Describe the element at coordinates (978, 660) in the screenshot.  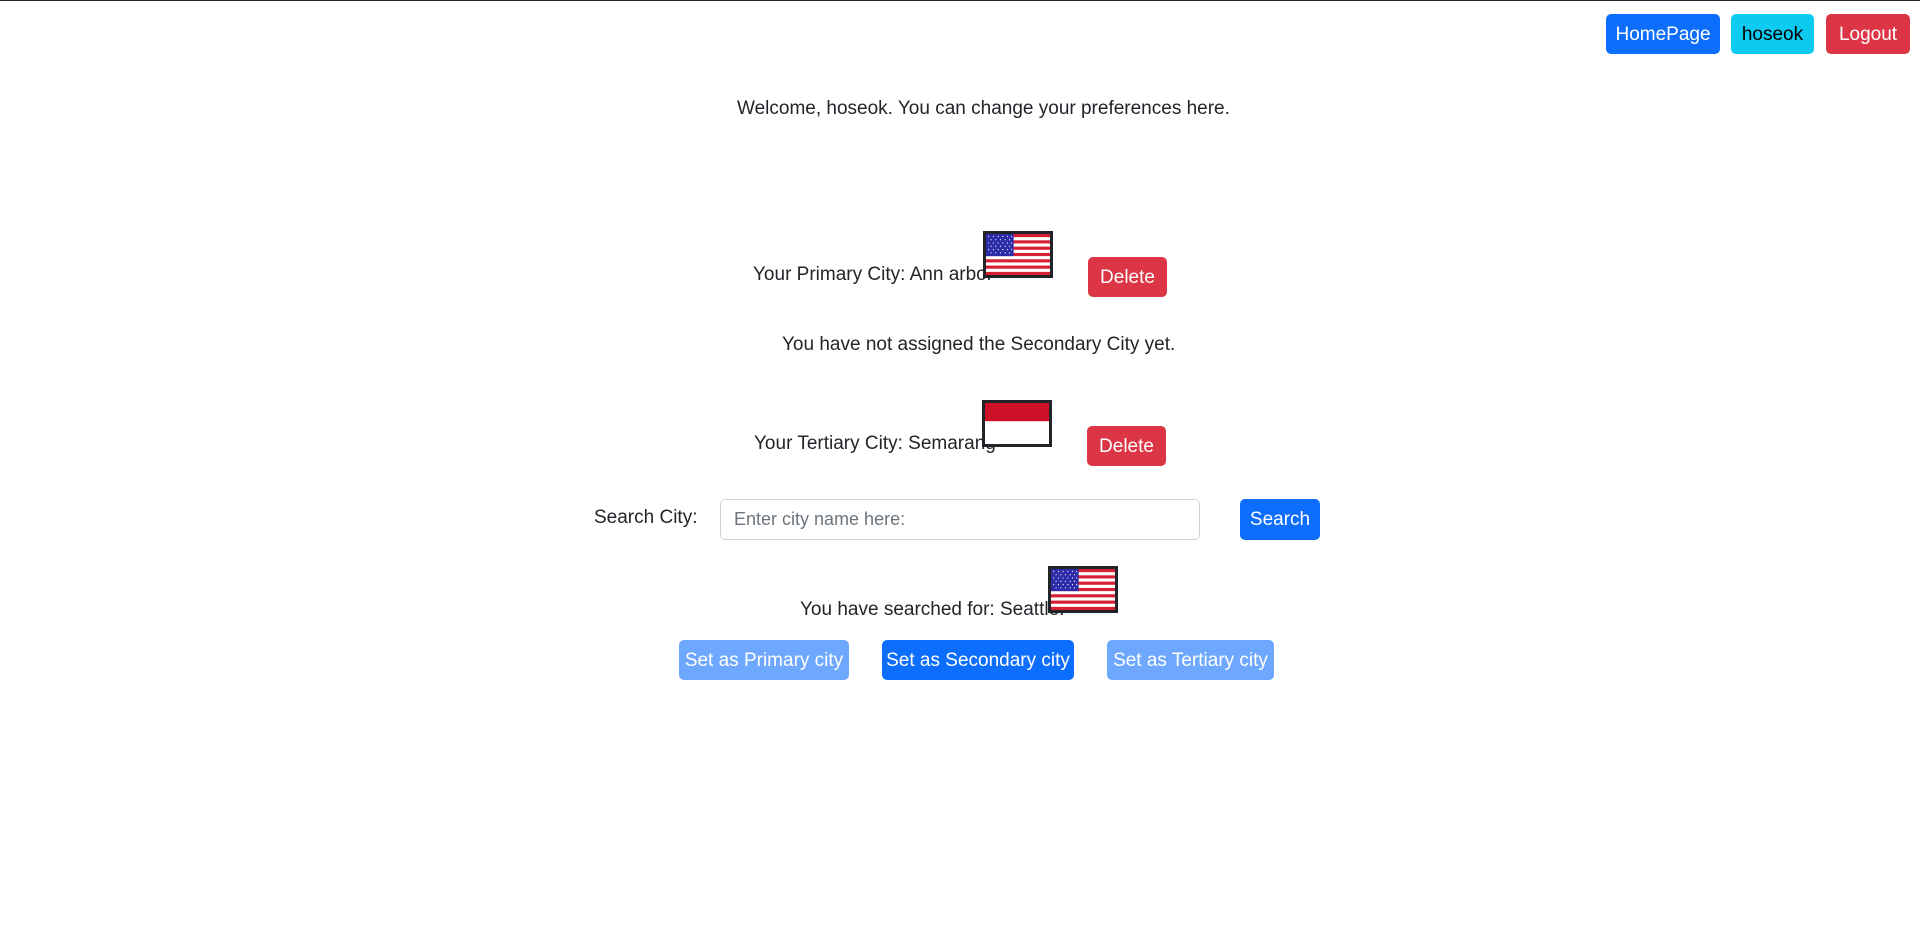
I see `set-secondary-city-button: Set as Secondary city` at that location.